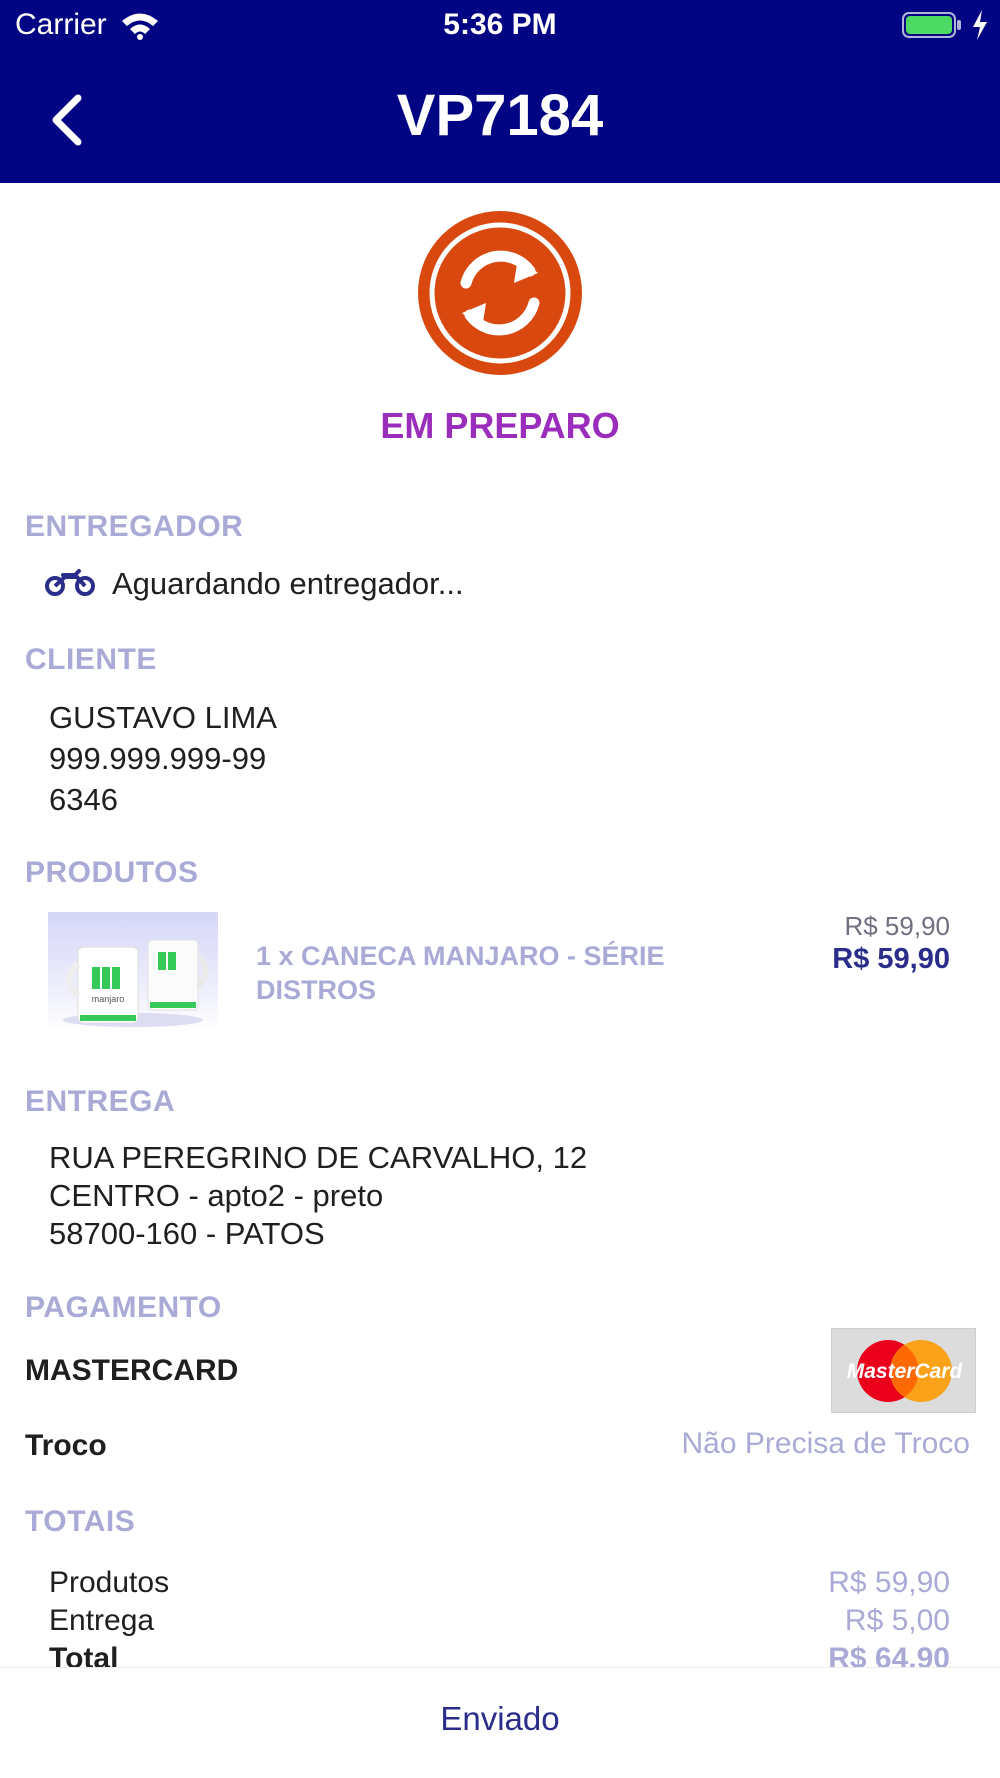 This screenshot has width=1000, height=1778. I want to click on product-image: manjaro, so click(133, 972).